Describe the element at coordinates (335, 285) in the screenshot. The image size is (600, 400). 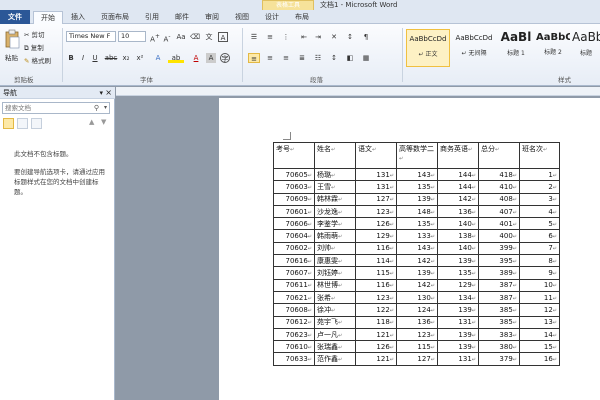
I see `table-cell: 林世博↵` at that location.